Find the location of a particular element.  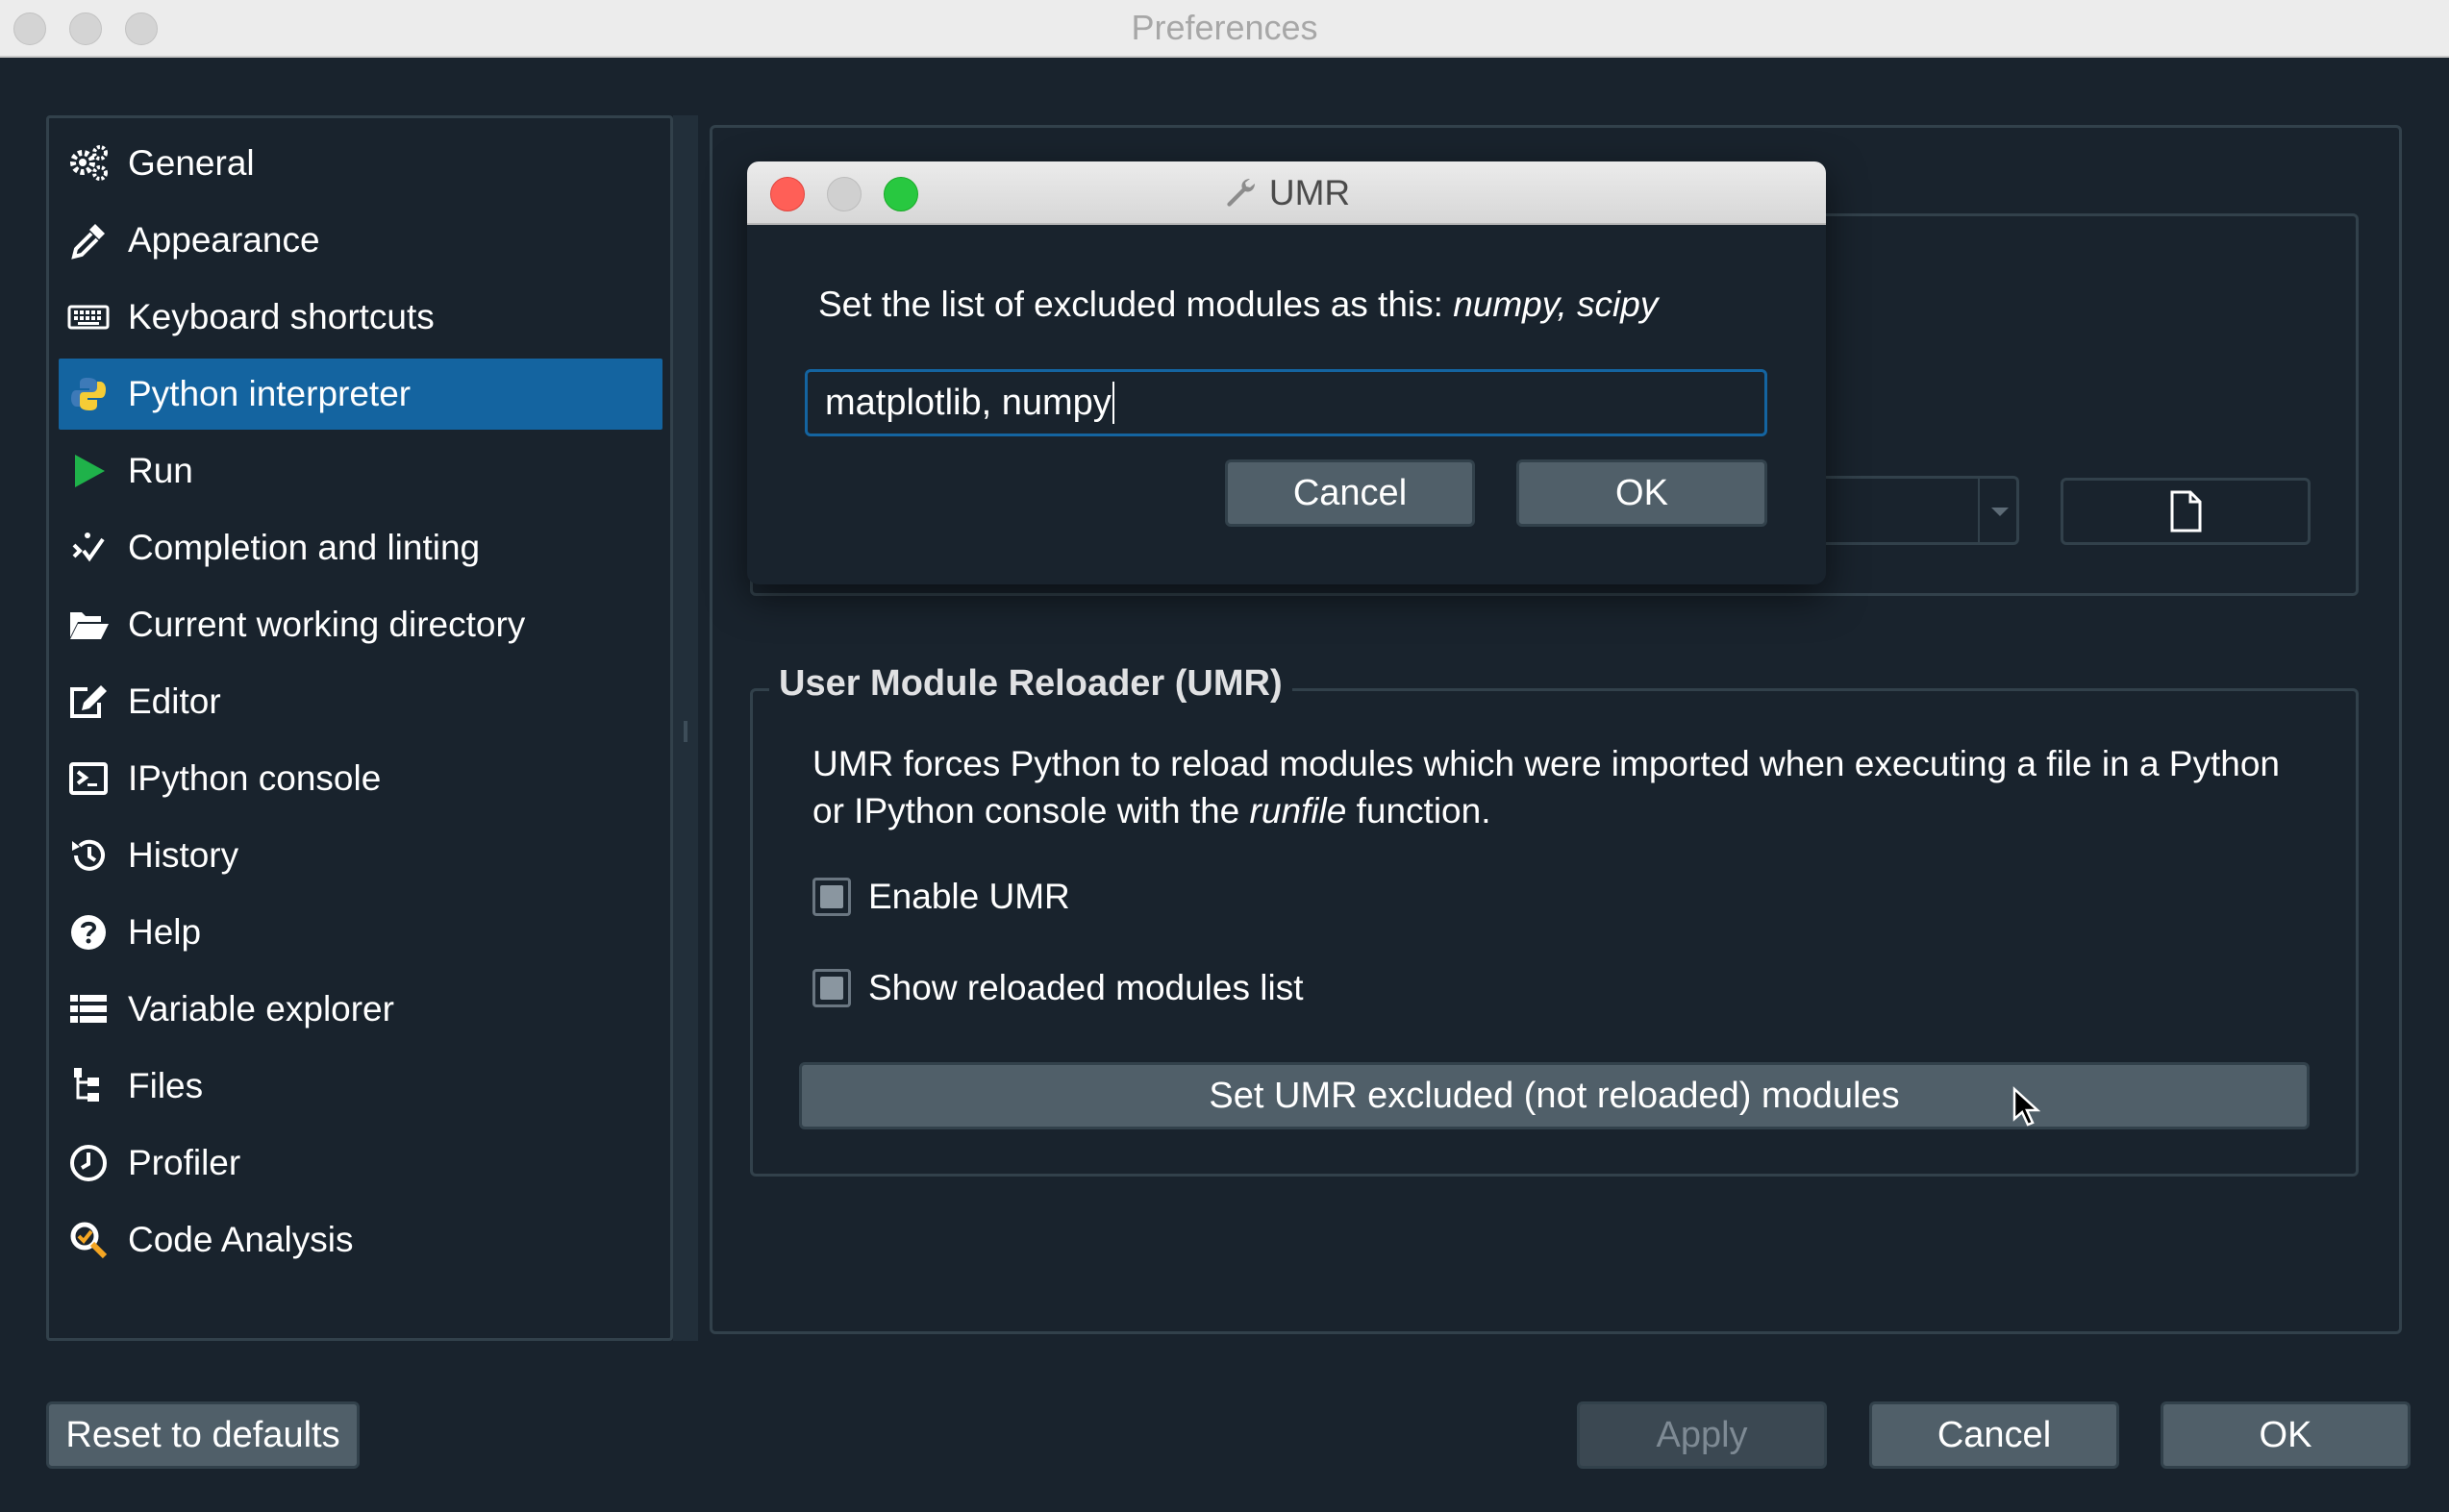

umr-description-runfile: runfile is located at coordinates (1298, 810).